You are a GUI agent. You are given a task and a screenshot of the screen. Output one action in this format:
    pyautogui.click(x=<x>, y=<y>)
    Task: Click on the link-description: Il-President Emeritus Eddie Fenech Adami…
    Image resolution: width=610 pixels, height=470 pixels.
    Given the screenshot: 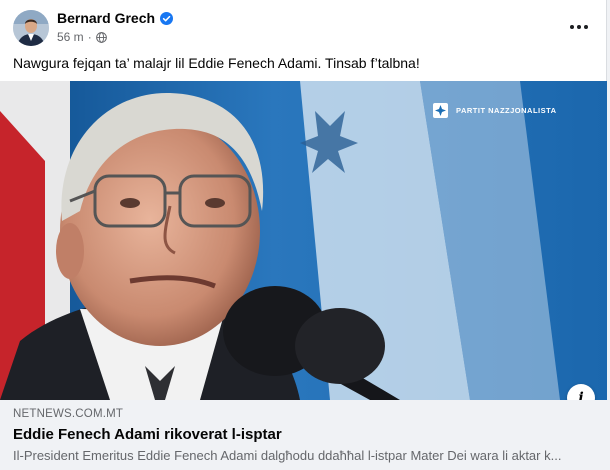 What is the action you would take?
    pyautogui.click(x=287, y=455)
    